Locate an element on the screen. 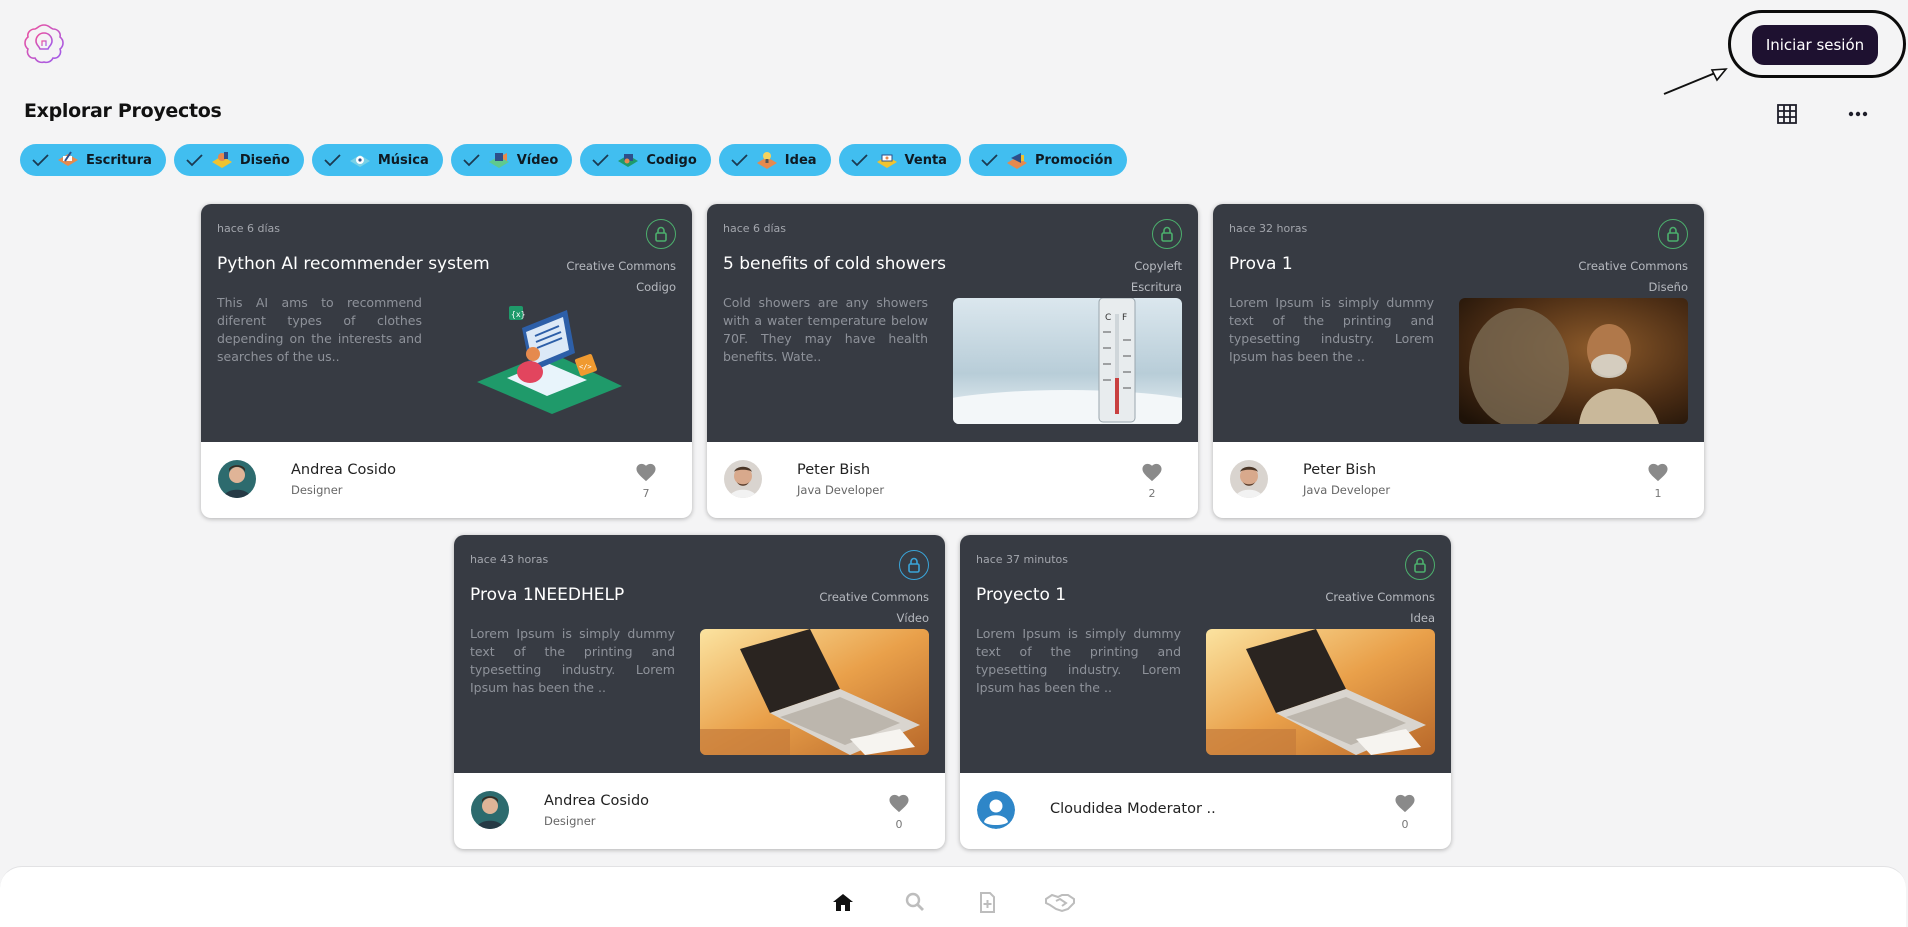 This screenshot has width=1908, height=927. card-category: Escritura is located at coordinates (1156, 287).